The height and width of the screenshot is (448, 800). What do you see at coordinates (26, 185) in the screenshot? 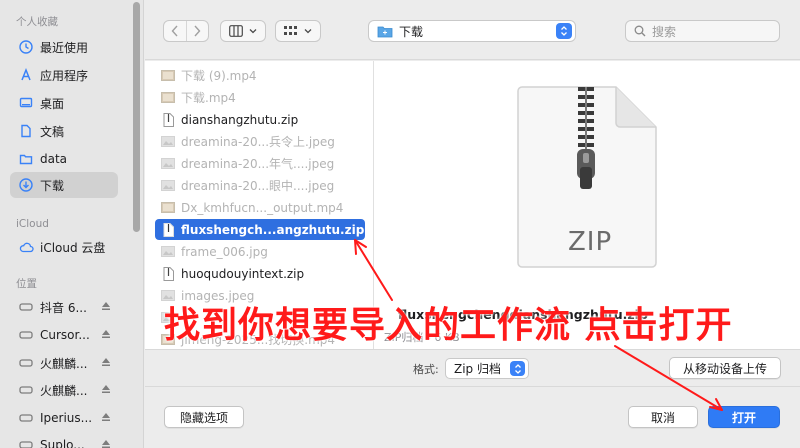
I see `download-icon` at bounding box center [26, 185].